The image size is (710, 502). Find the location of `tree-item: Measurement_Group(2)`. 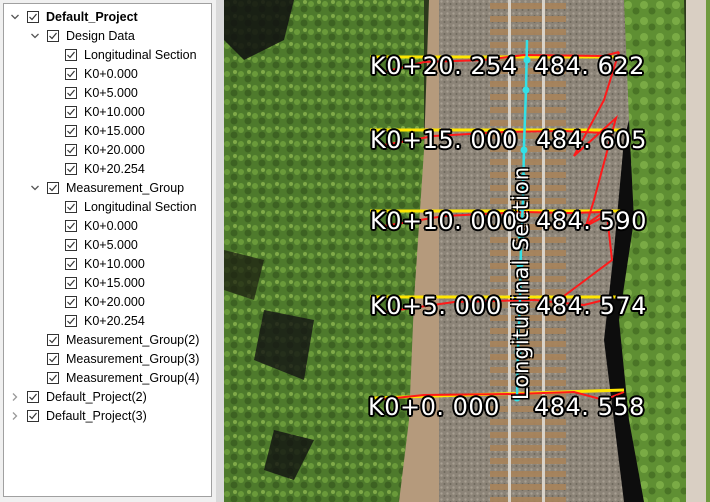

tree-item: Measurement_Group(2) is located at coordinates (114, 339).